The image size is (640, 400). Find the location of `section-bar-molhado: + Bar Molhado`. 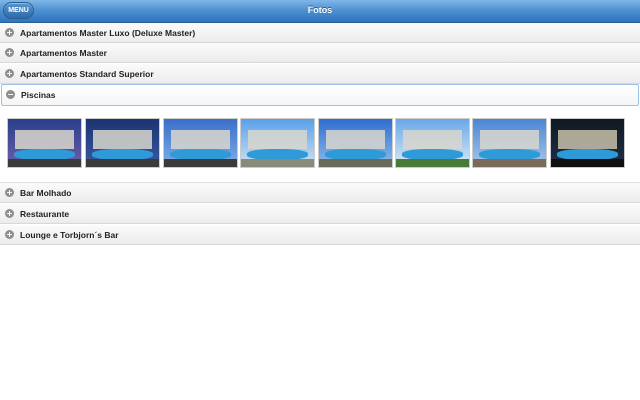

section-bar-molhado: + Bar Molhado is located at coordinates (320, 193).